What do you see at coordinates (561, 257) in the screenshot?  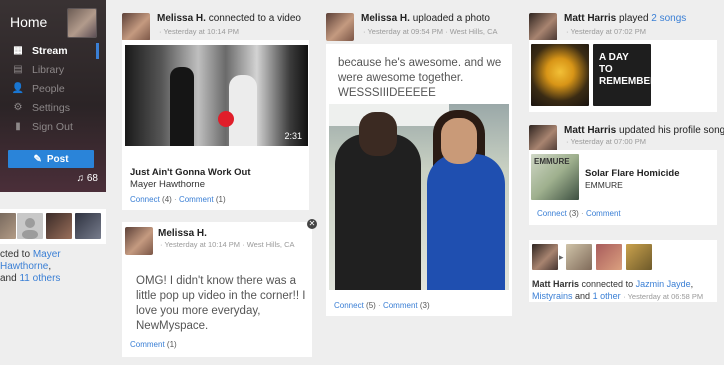 I see `arrow-icon: ▸` at bounding box center [561, 257].